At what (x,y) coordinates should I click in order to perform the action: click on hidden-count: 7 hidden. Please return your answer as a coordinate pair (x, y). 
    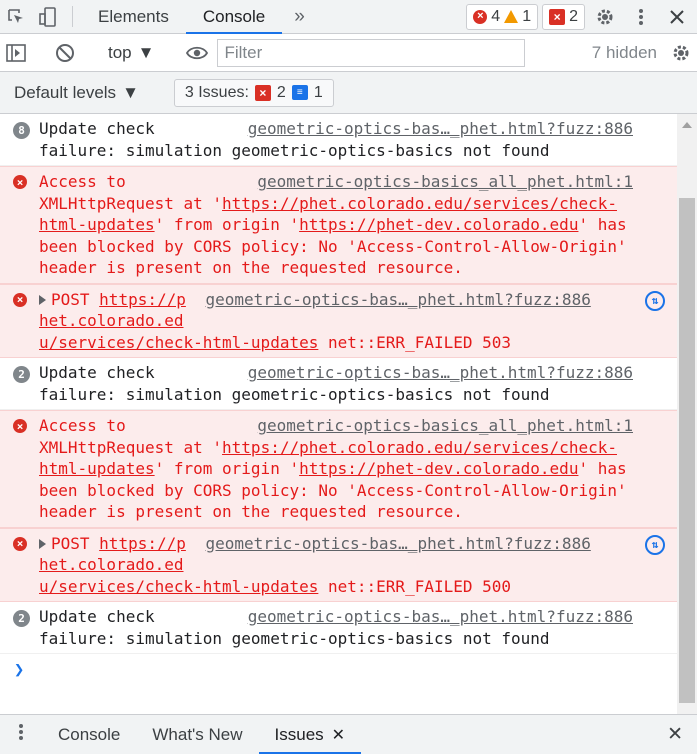
    Looking at the image, I should click on (624, 52).